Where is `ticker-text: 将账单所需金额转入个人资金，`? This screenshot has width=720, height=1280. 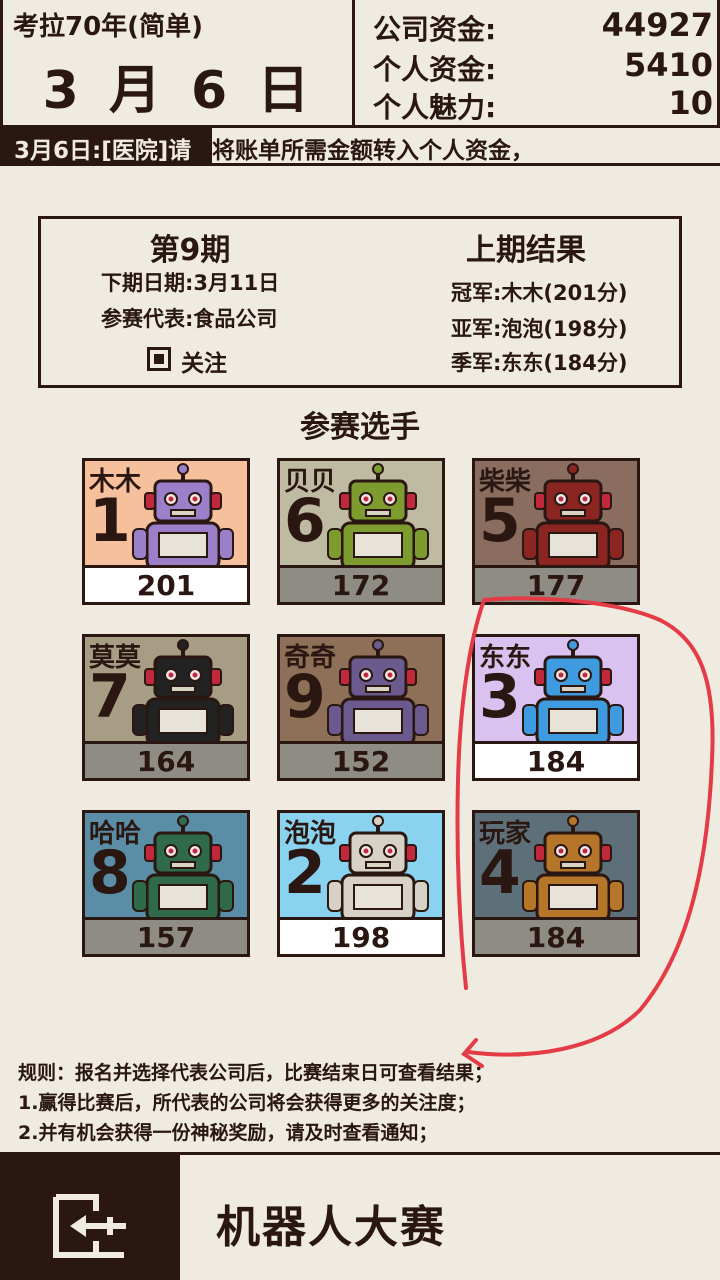
ticker-text: 将账单所需金额转入个人资金， is located at coordinates (373, 151).